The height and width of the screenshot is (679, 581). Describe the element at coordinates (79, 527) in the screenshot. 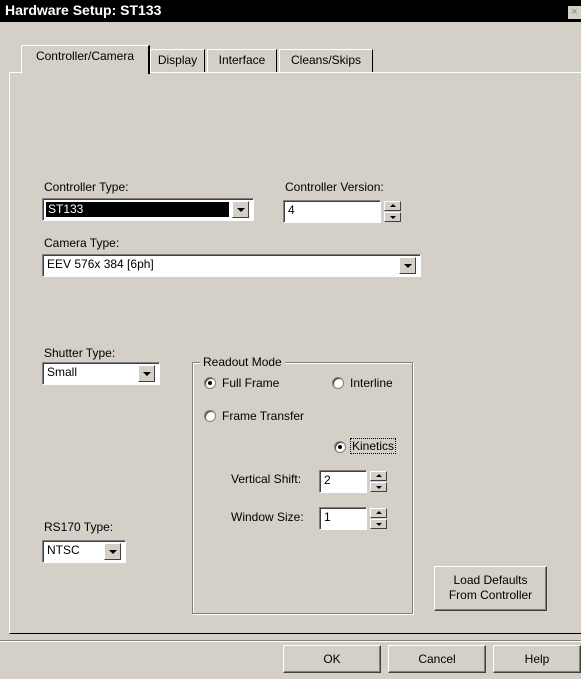

I see `rs170-type-label: RS170 Type:` at that location.